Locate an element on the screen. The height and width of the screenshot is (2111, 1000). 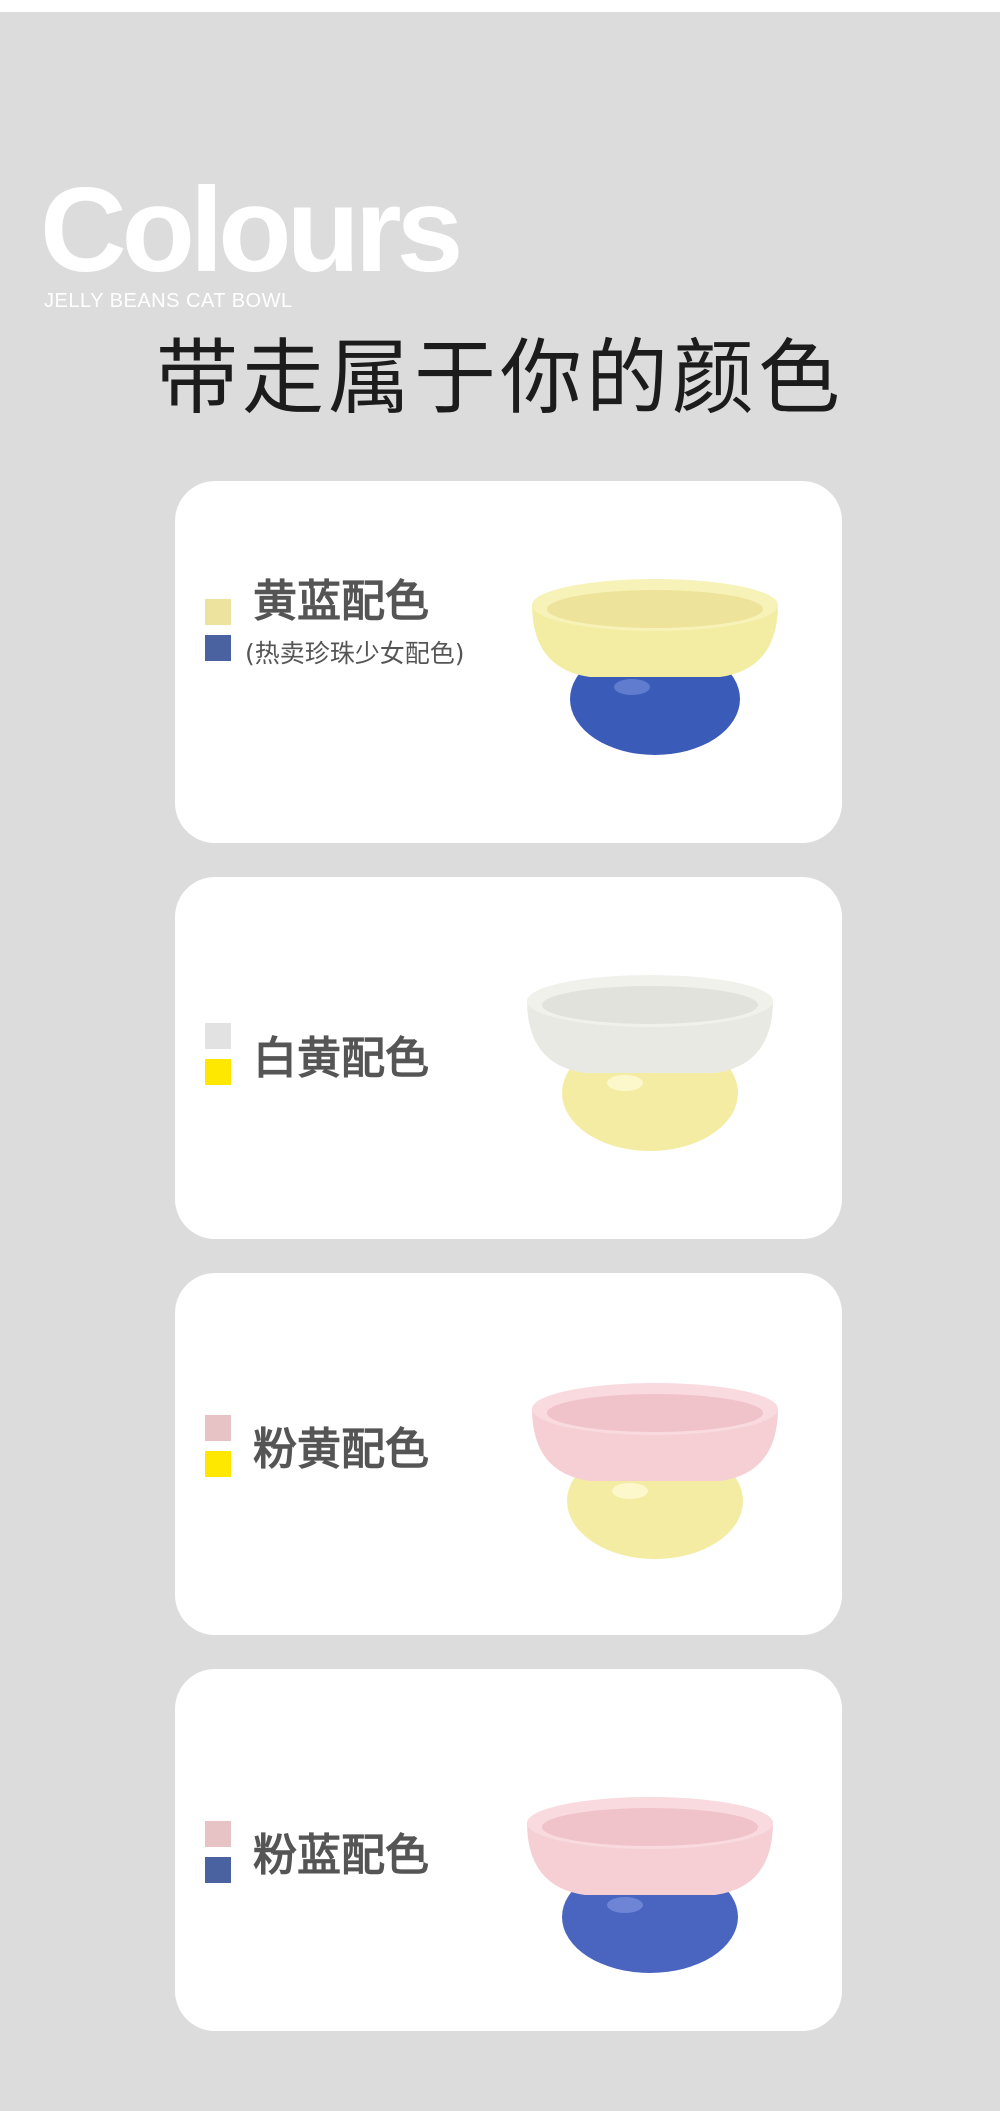
color-card-yellow-blue: 黄蓝配色 (热卖珍珠少女配色) is located at coordinates (508, 662).